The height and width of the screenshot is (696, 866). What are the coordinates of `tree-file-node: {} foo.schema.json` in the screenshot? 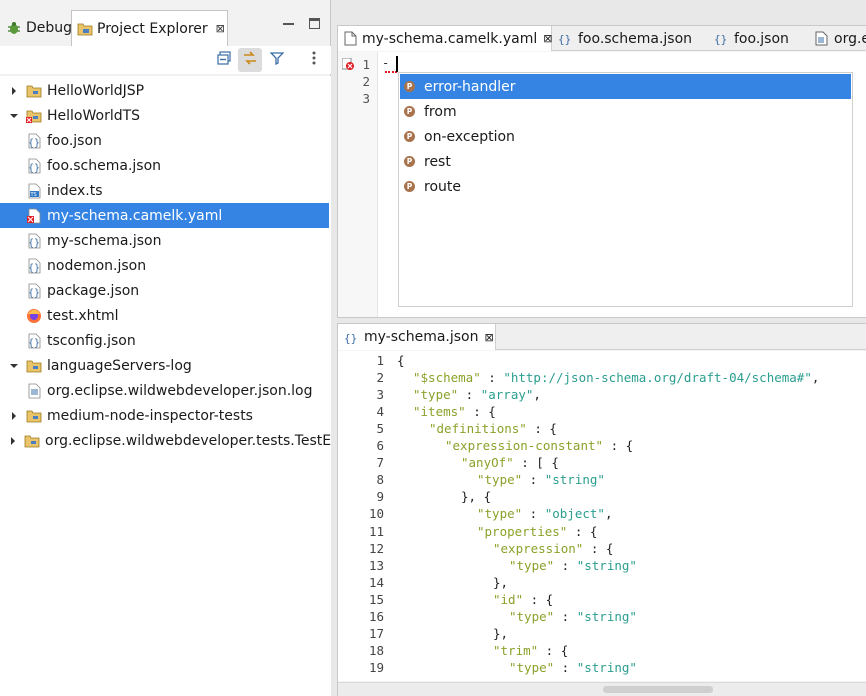 It's located at (164, 165).